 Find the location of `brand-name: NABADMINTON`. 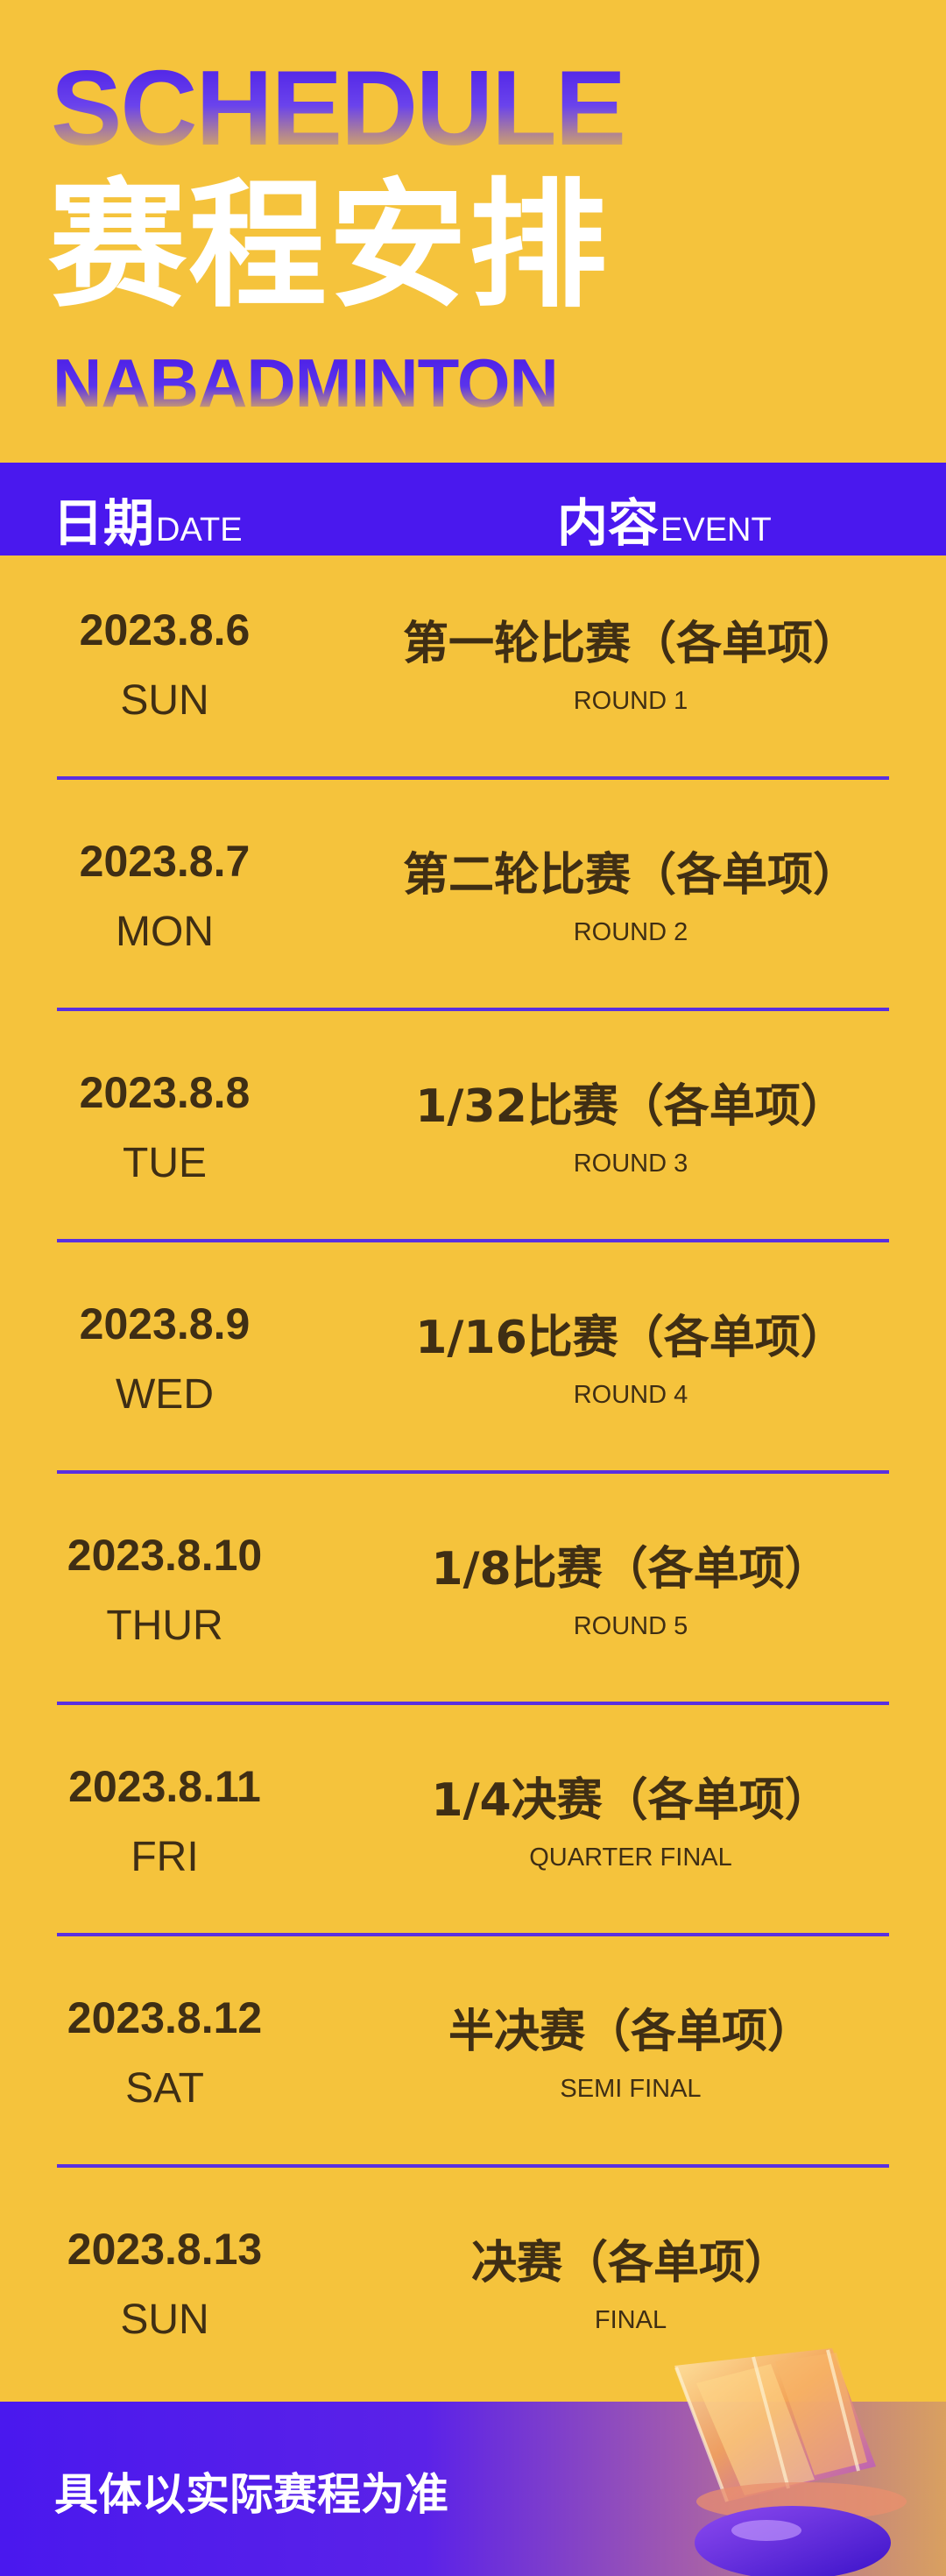

brand-name: NABADMINTON is located at coordinates (306, 382).